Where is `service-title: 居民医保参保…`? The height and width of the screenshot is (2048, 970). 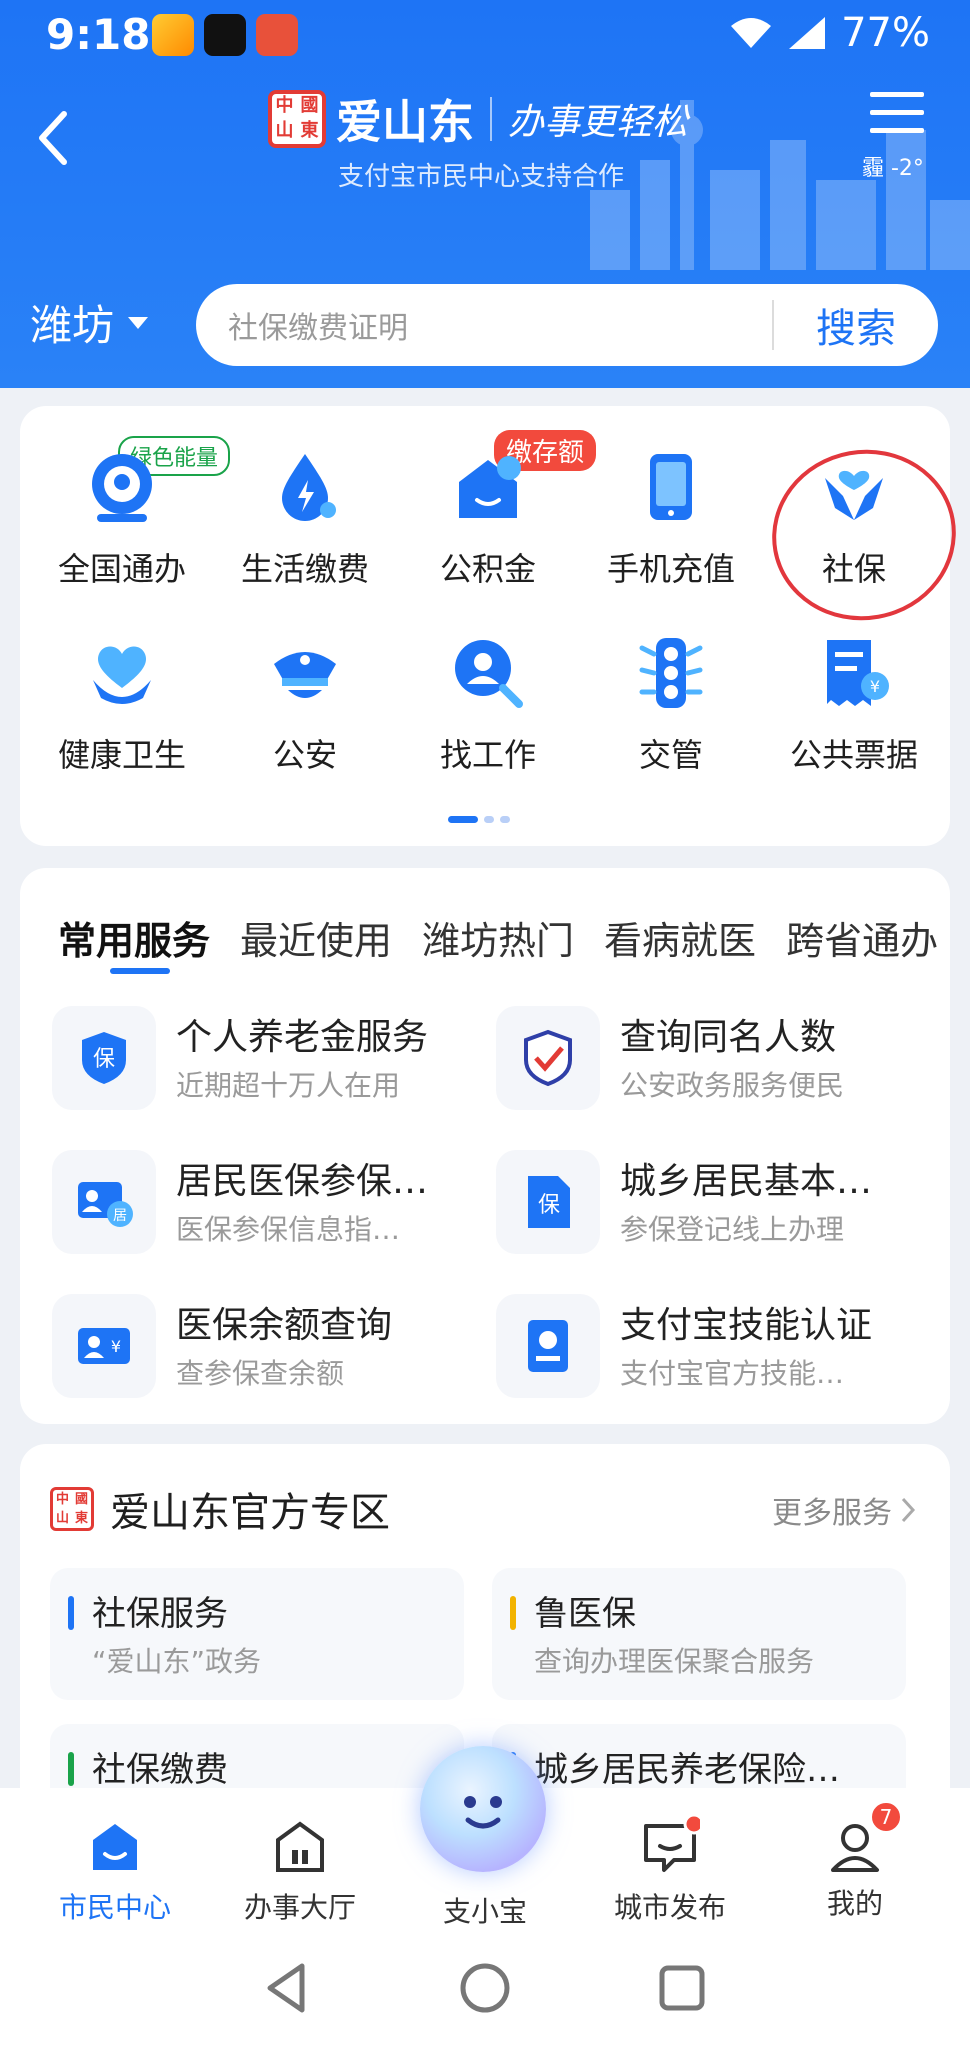 service-title: 居民医保参保… is located at coordinates (302, 1181).